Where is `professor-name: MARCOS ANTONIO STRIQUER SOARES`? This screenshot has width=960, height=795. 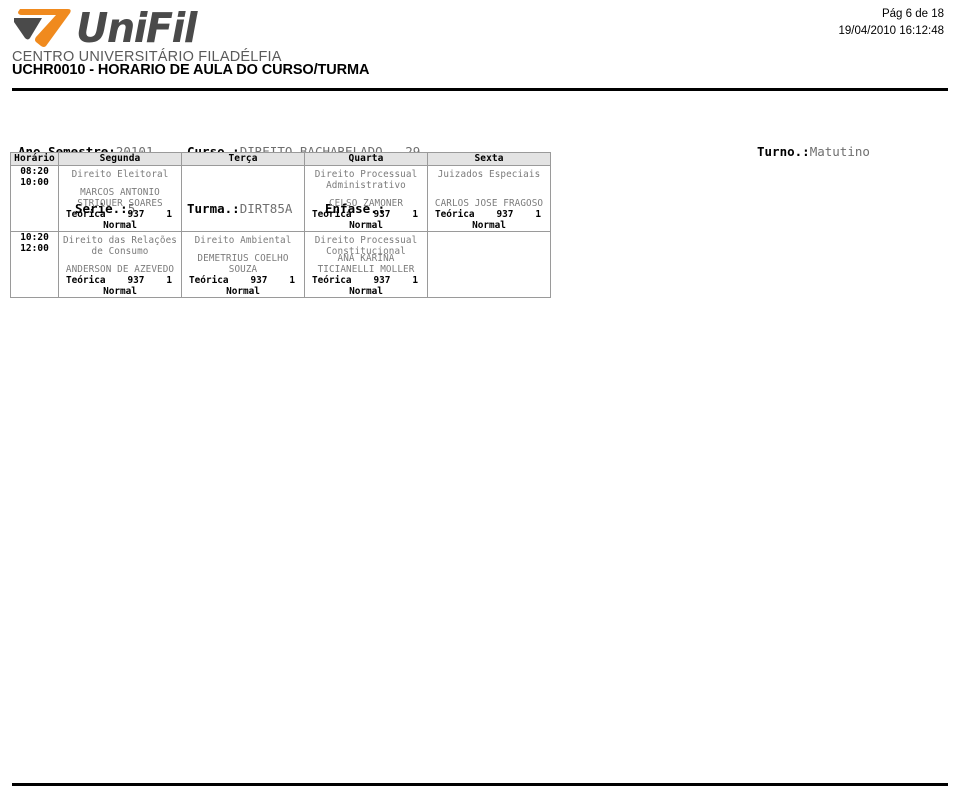
professor-name: MARCOS ANTONIO STRIQUER SOARES is located at coordinates (120, 198).